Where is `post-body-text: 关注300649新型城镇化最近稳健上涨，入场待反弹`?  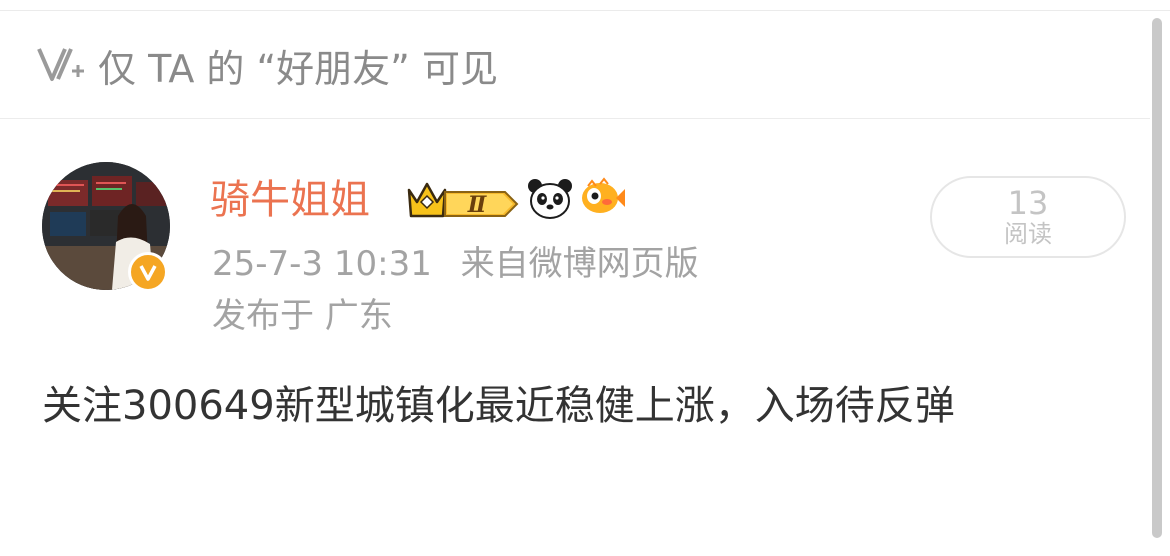
post-body-text: 关注300649新型城镇化最近稳健上涨，入场待反弹 is located at coordinates (498, 406).